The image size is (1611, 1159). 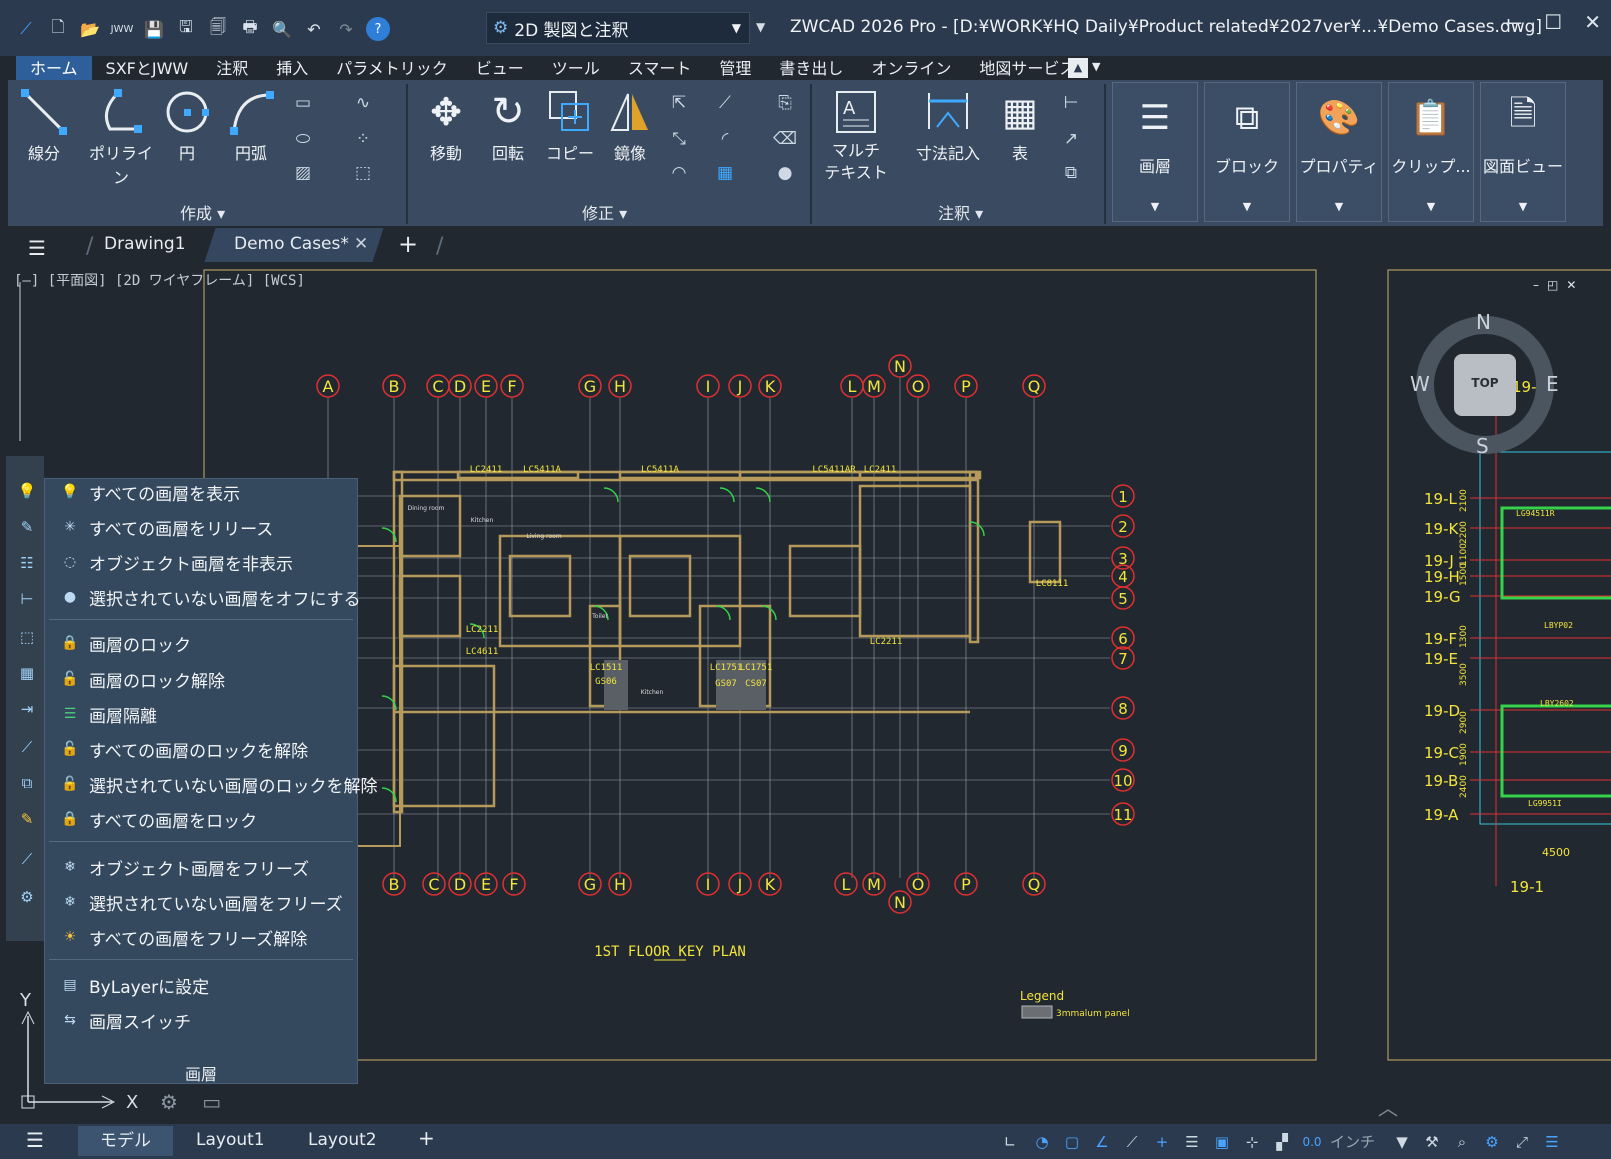 What do you see at coordinates (1483, 322) in the screenshot?
I see `compass-north: N` at bounding box center [1483, 322].